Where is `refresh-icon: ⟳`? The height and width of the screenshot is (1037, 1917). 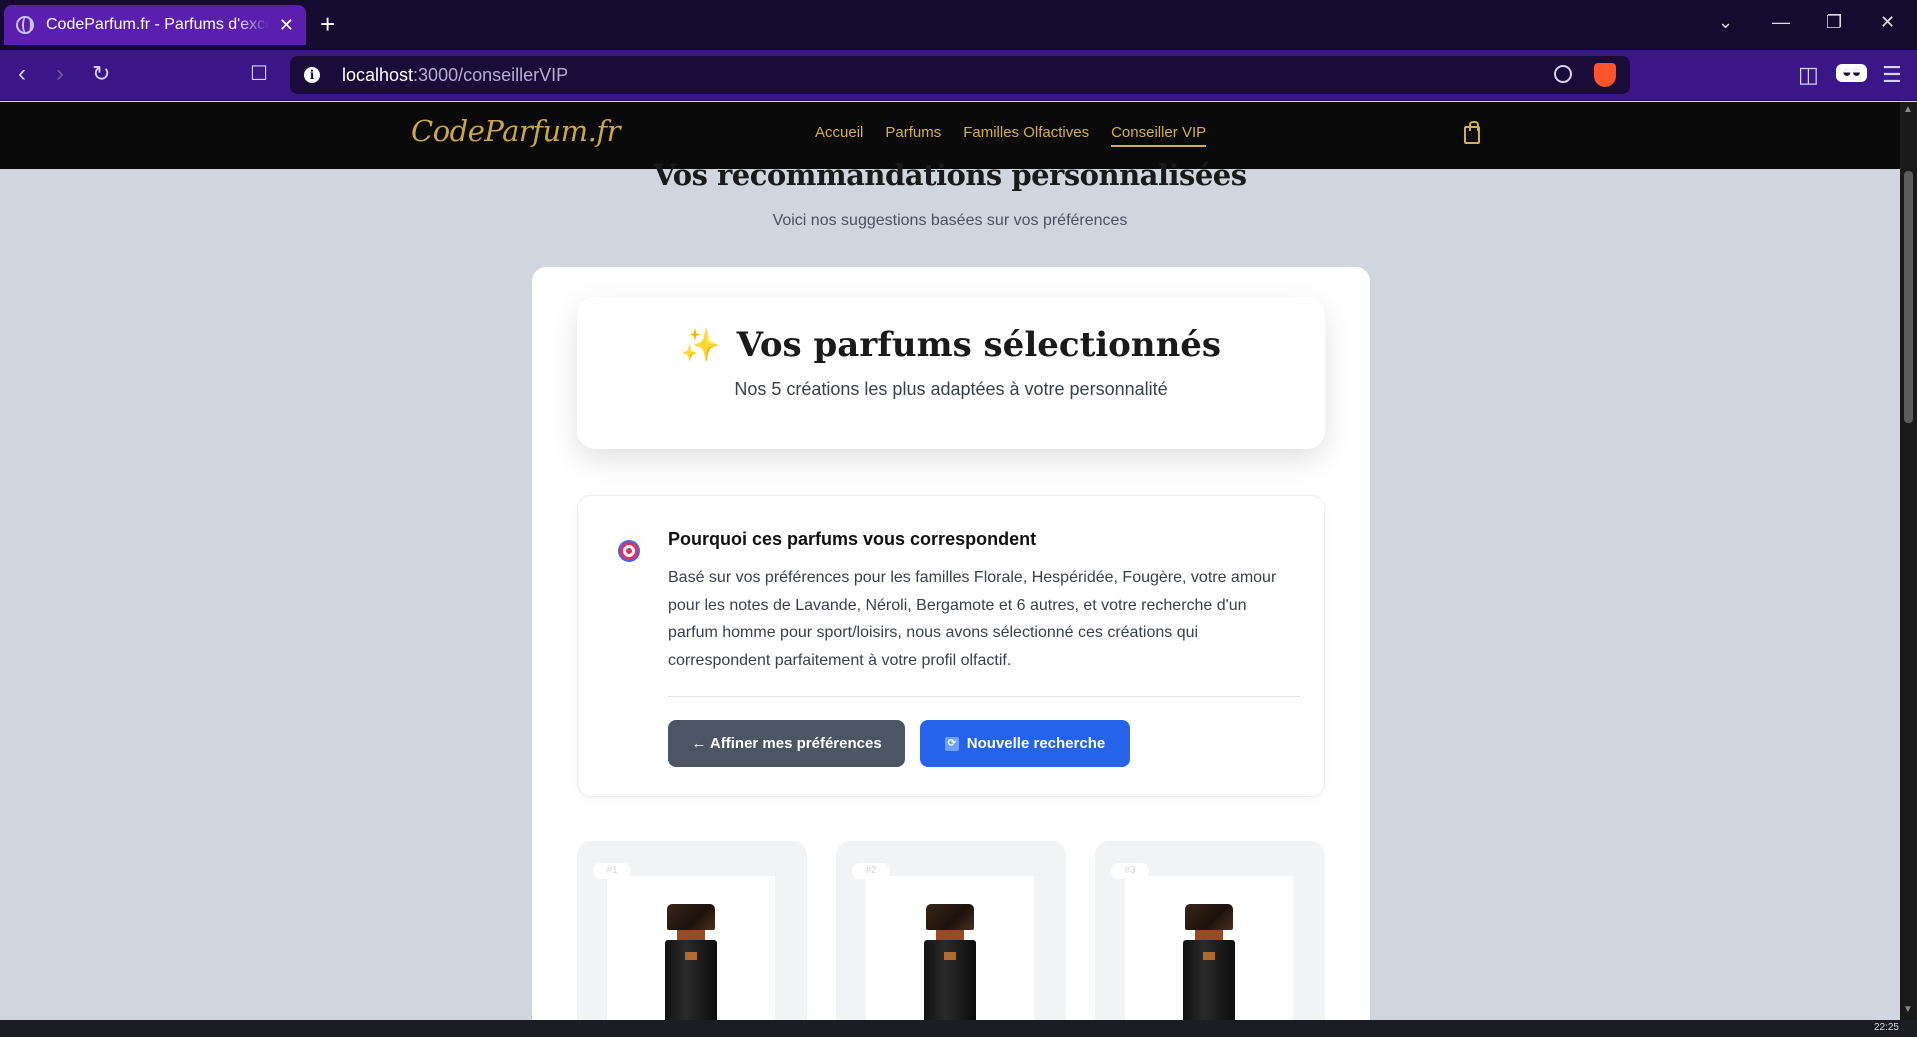
refresh-icon: ⟳ is located at coordinates (951, 743).